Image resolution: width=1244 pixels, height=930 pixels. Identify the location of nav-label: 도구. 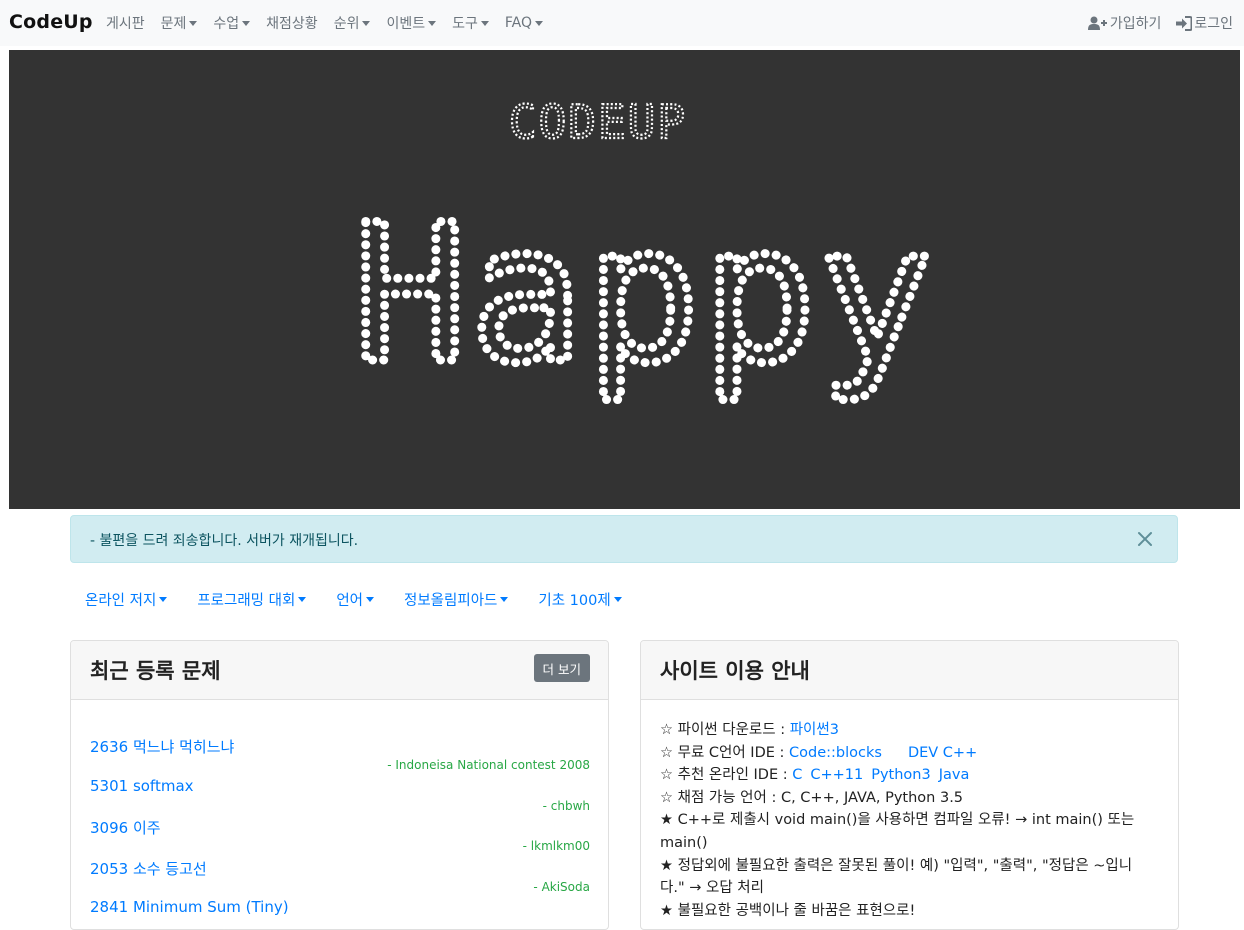
(465, 24).